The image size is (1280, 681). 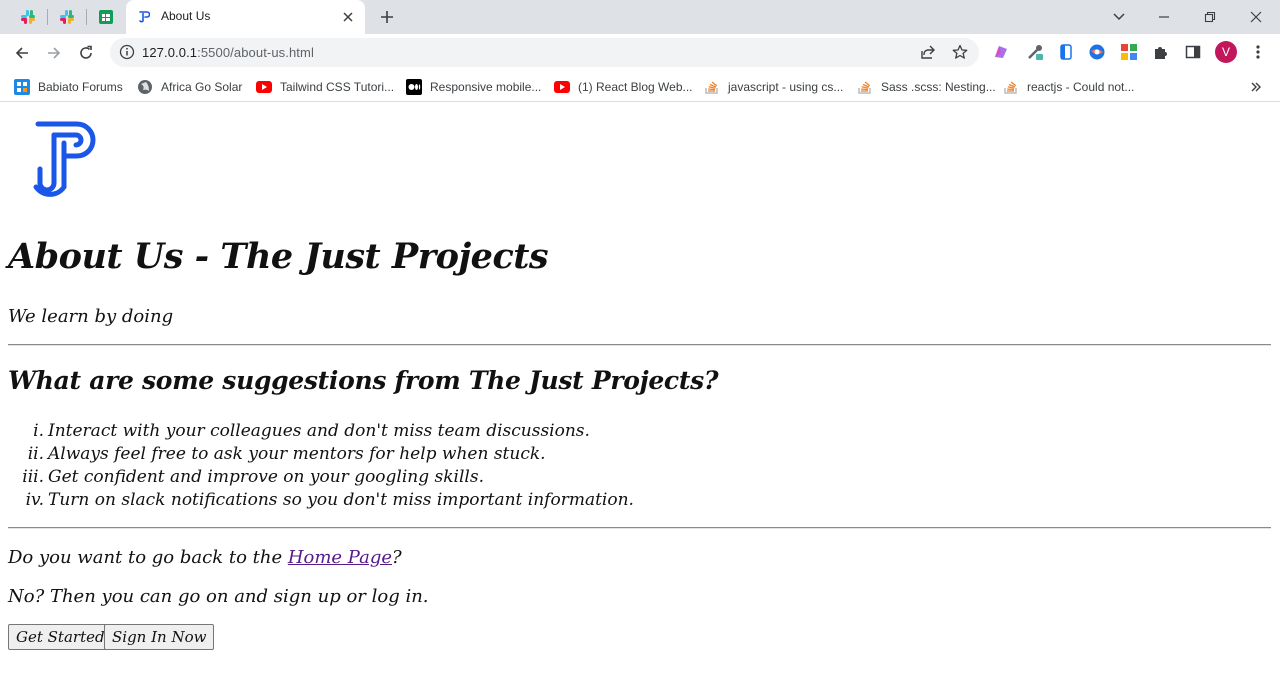 I want to click on bookmark-item: Babiato Forums, so click(x=68, y=87).